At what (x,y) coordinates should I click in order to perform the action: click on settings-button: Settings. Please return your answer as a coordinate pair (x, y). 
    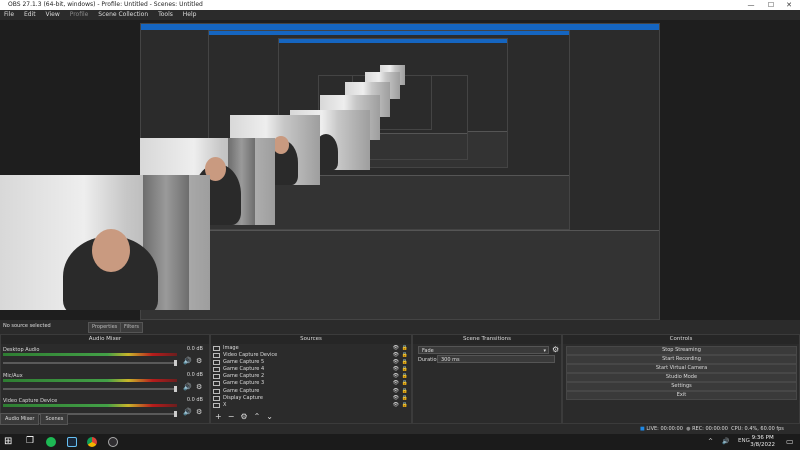
    Looking at the image, I should click on (681, 386).